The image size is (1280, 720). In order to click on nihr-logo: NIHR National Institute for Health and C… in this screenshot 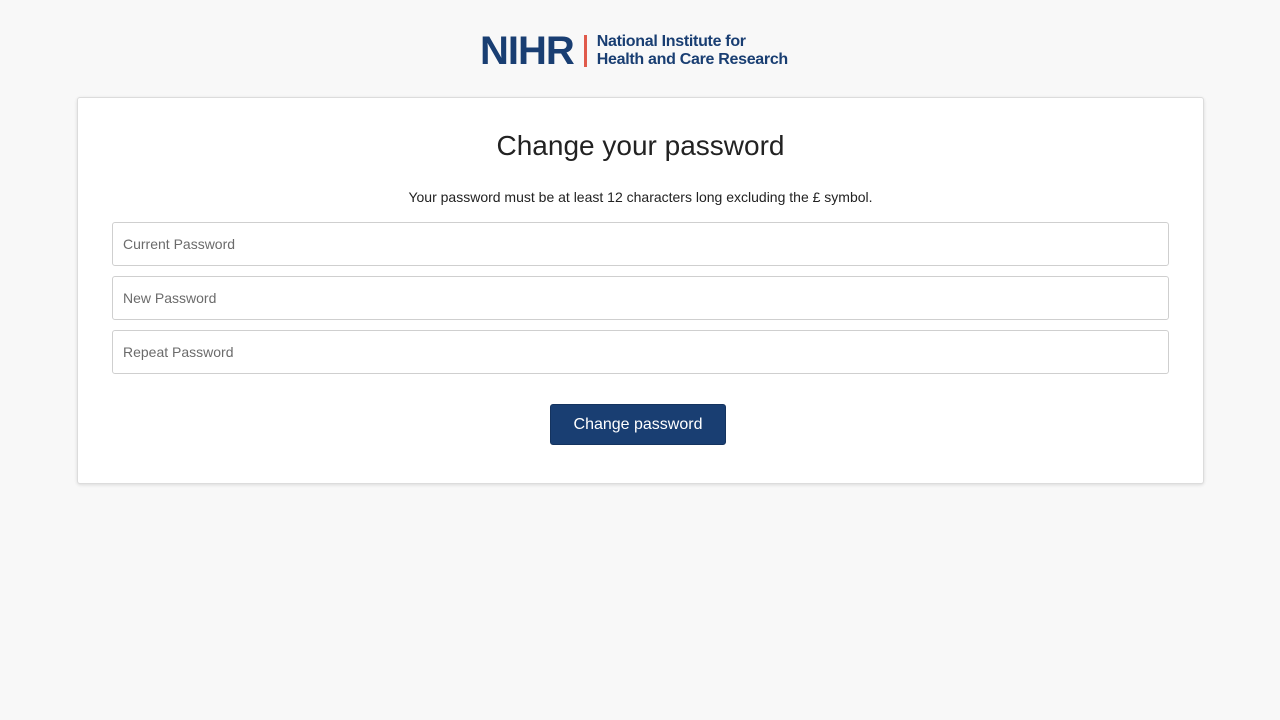, I will do `click(640, 51)`.